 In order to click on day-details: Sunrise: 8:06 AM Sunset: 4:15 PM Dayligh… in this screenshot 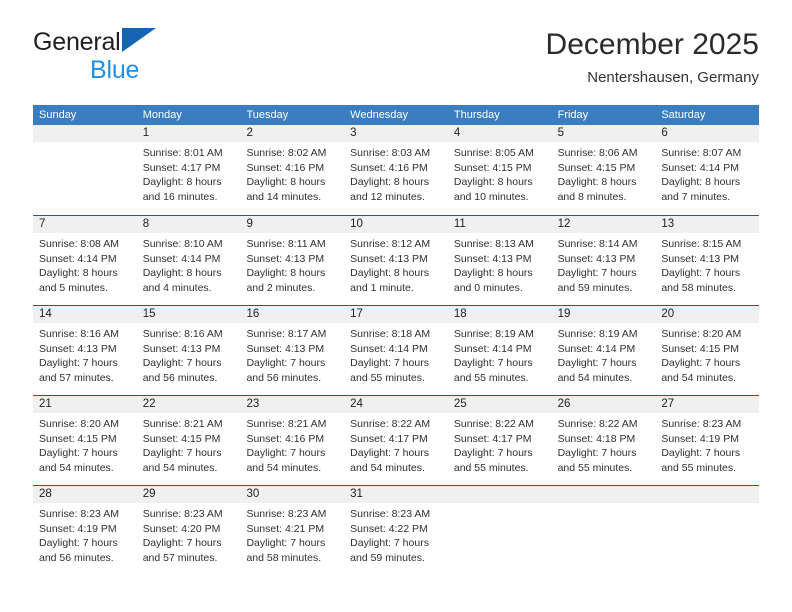, I will do `click(604, 173)`.